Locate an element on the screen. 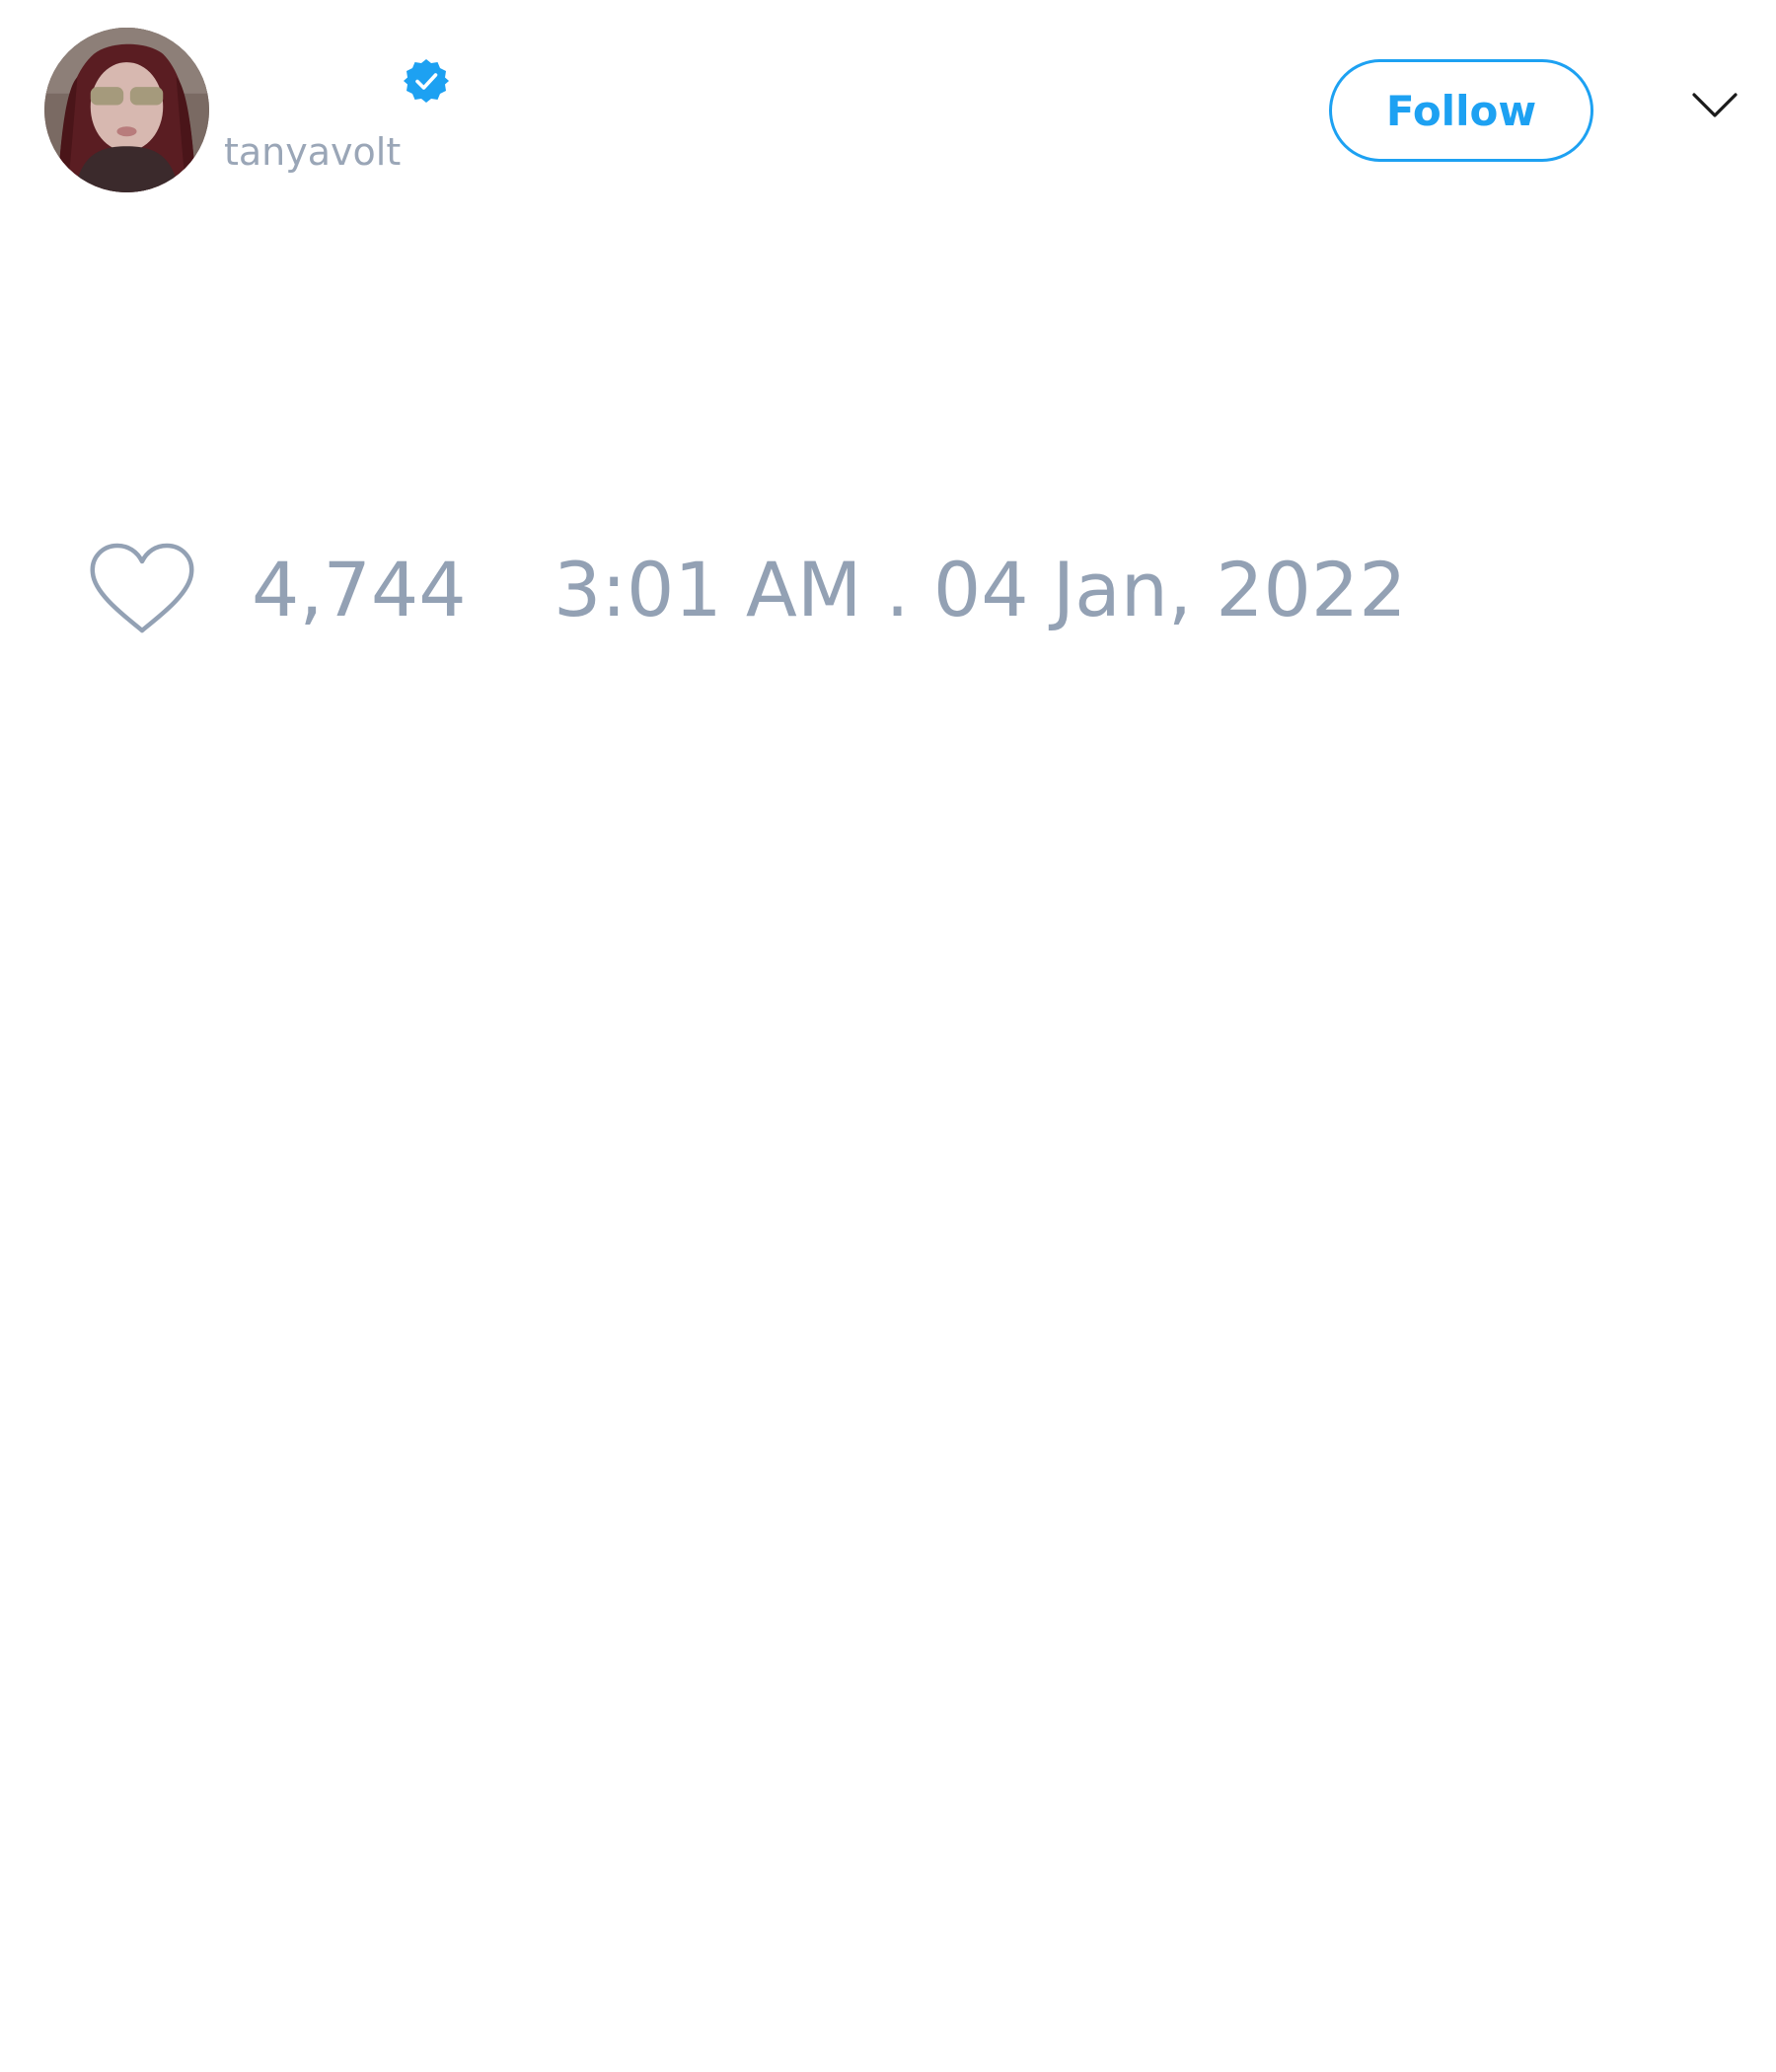  heart-outline-icon is located at coordinates (142, 589).